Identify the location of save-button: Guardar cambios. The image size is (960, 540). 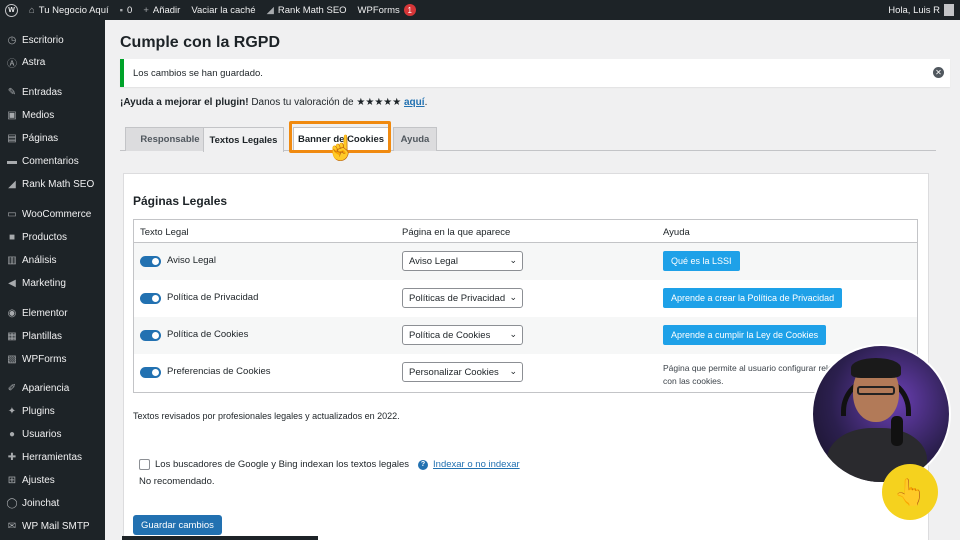
(177, 525).